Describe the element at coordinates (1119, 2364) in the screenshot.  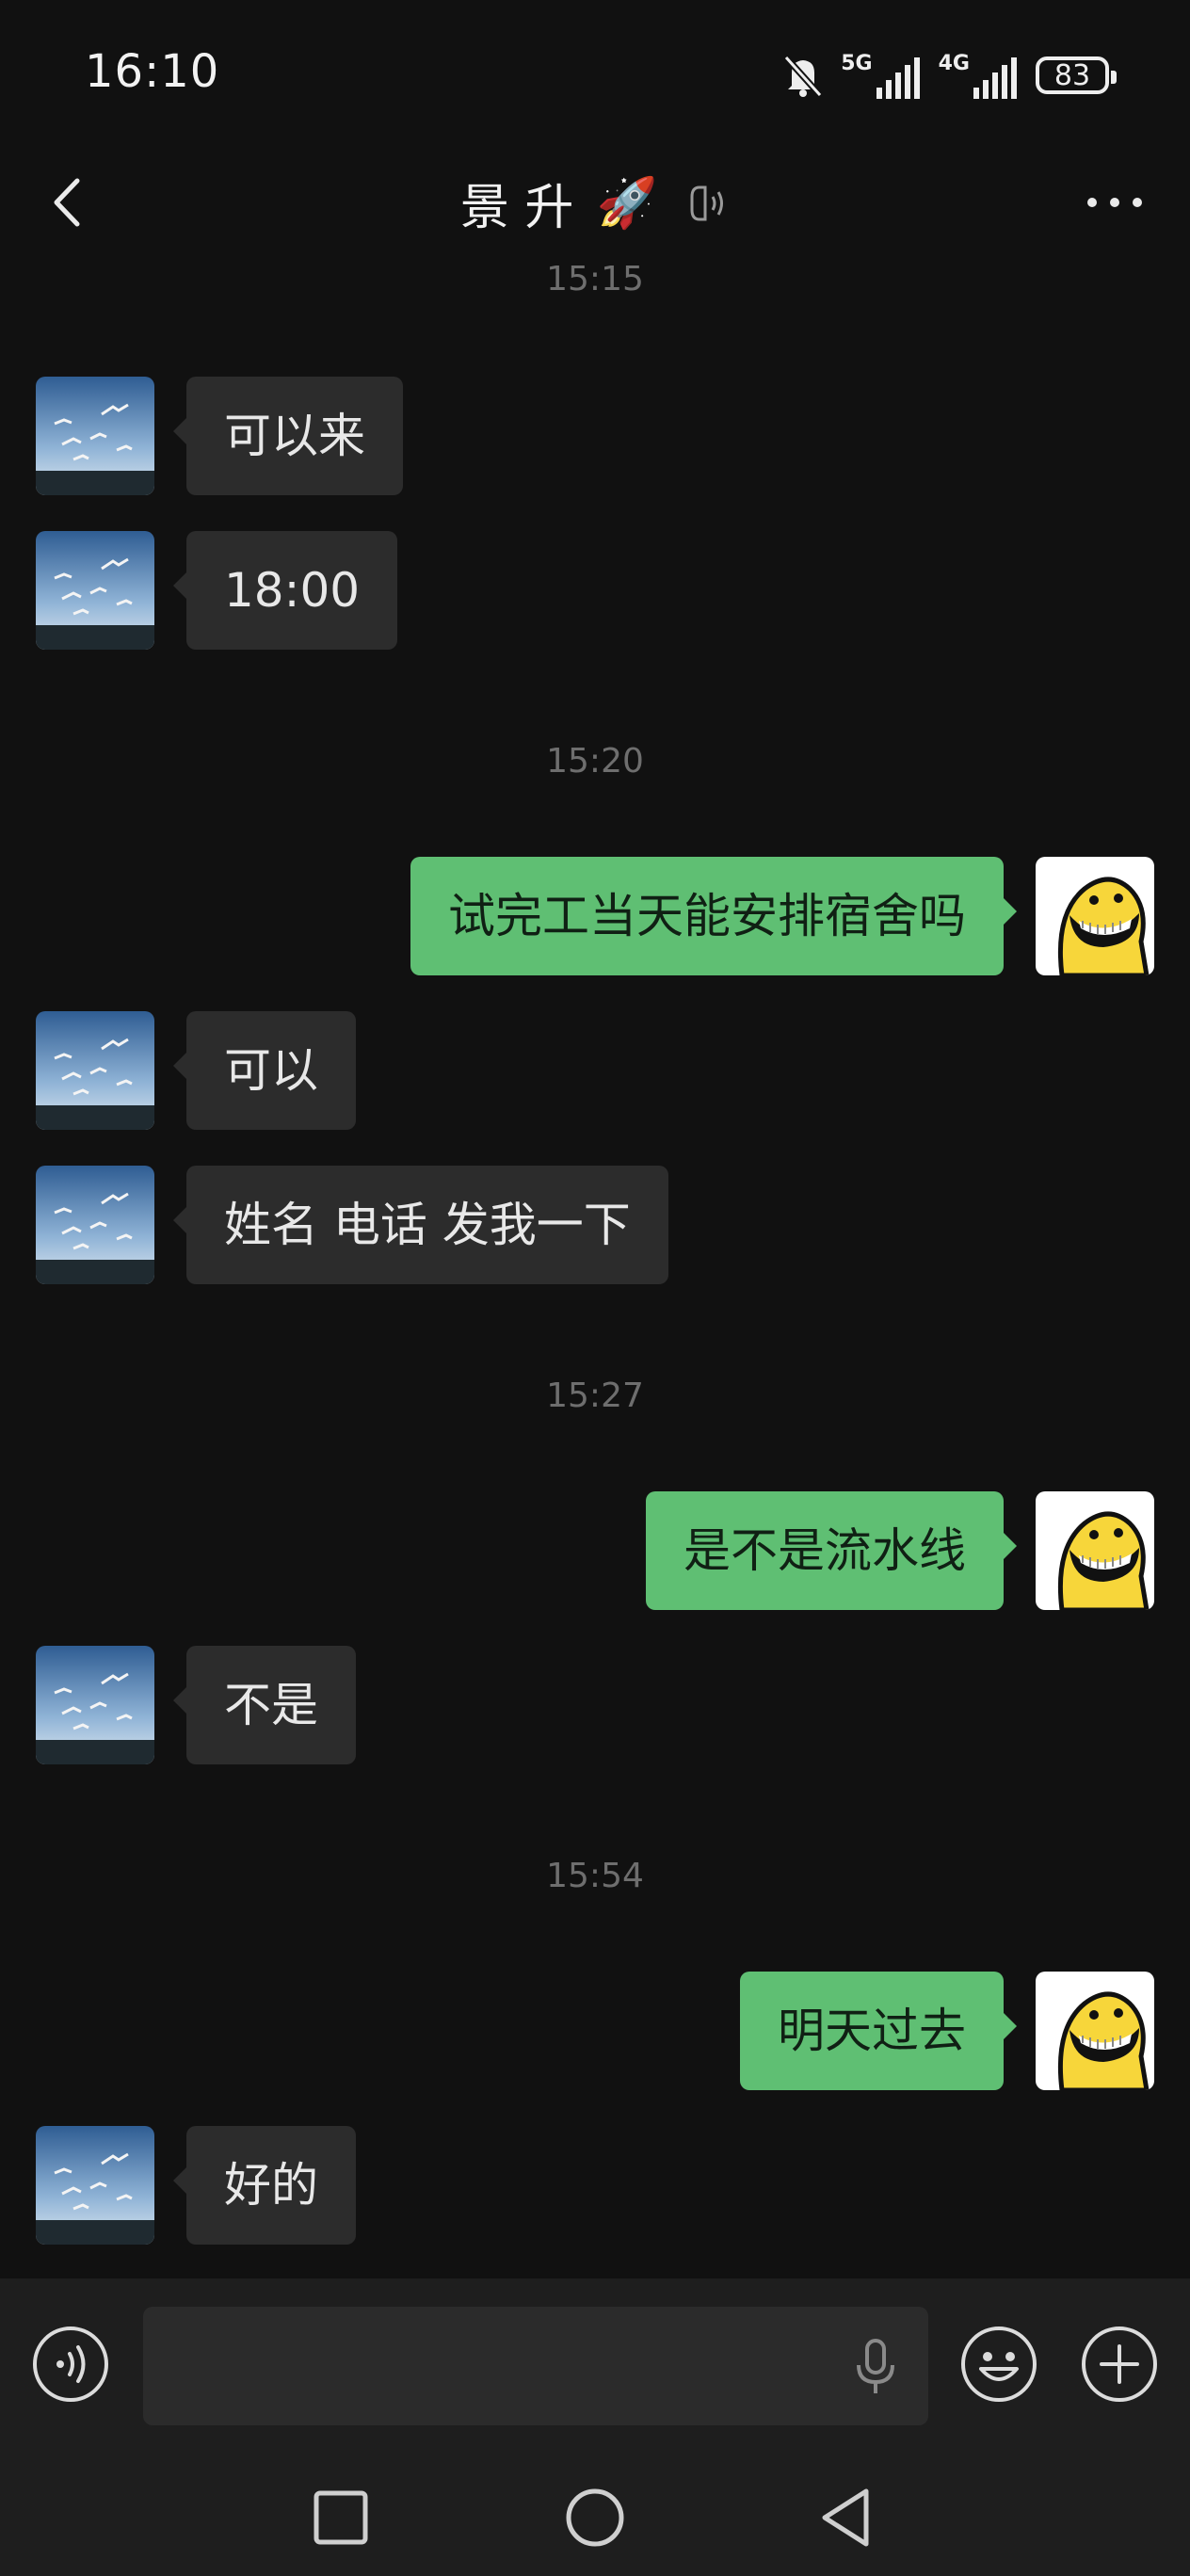
I see `add-attachment-icon` at that location.